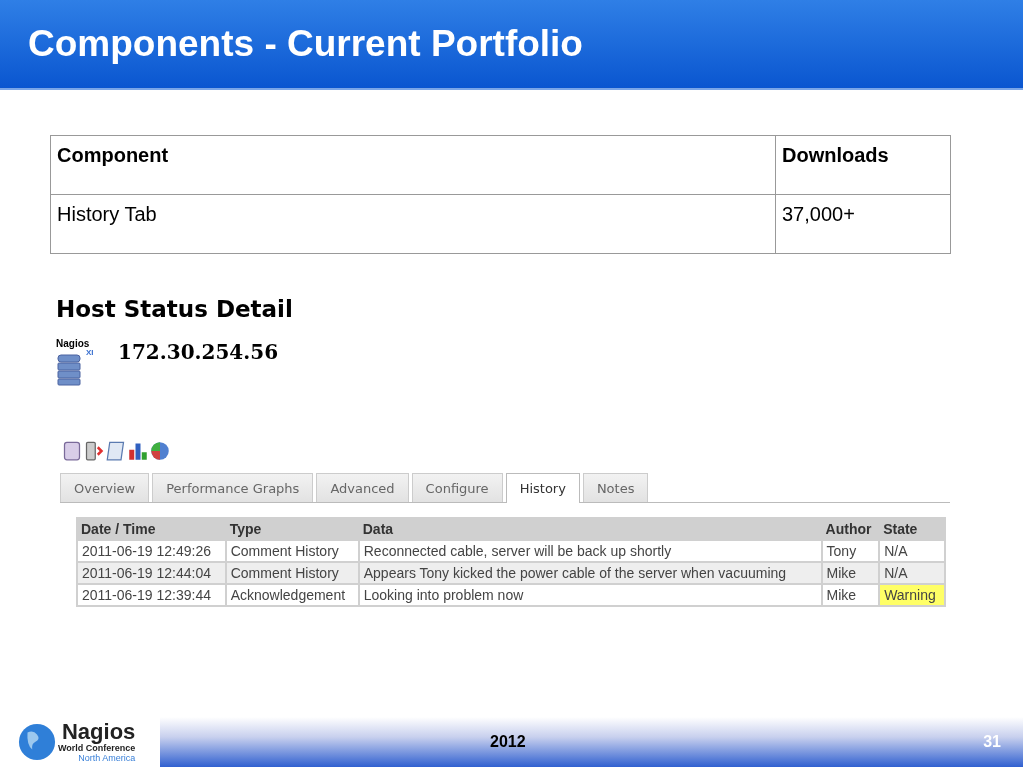  What do you see at coordinates (413, 224) in the screenshot?
I see `table-cell: History Tab` at bounding box center [413, 224].